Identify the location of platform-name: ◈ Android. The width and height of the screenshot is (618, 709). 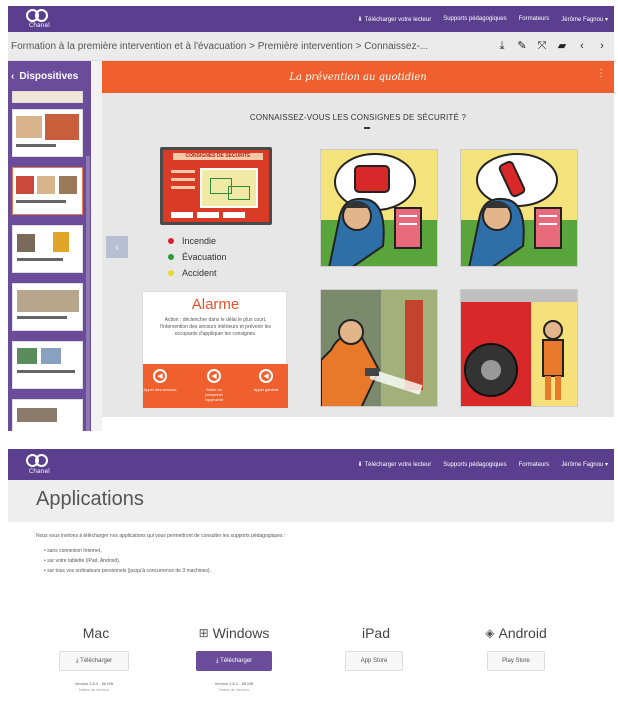
(516, 633).